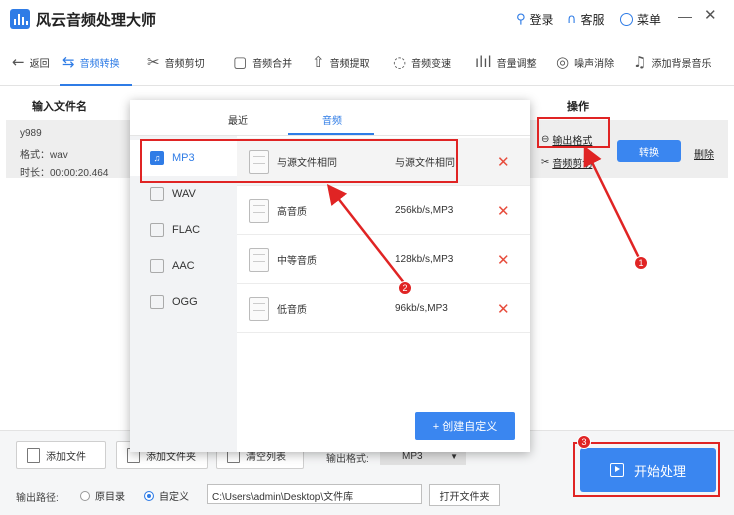 The height and width of the screenshot is (515, 734). What do you see at coordinates (484, 215) in the screenshot?
I see `annotation-arrows` at bounding box center [484, 215].